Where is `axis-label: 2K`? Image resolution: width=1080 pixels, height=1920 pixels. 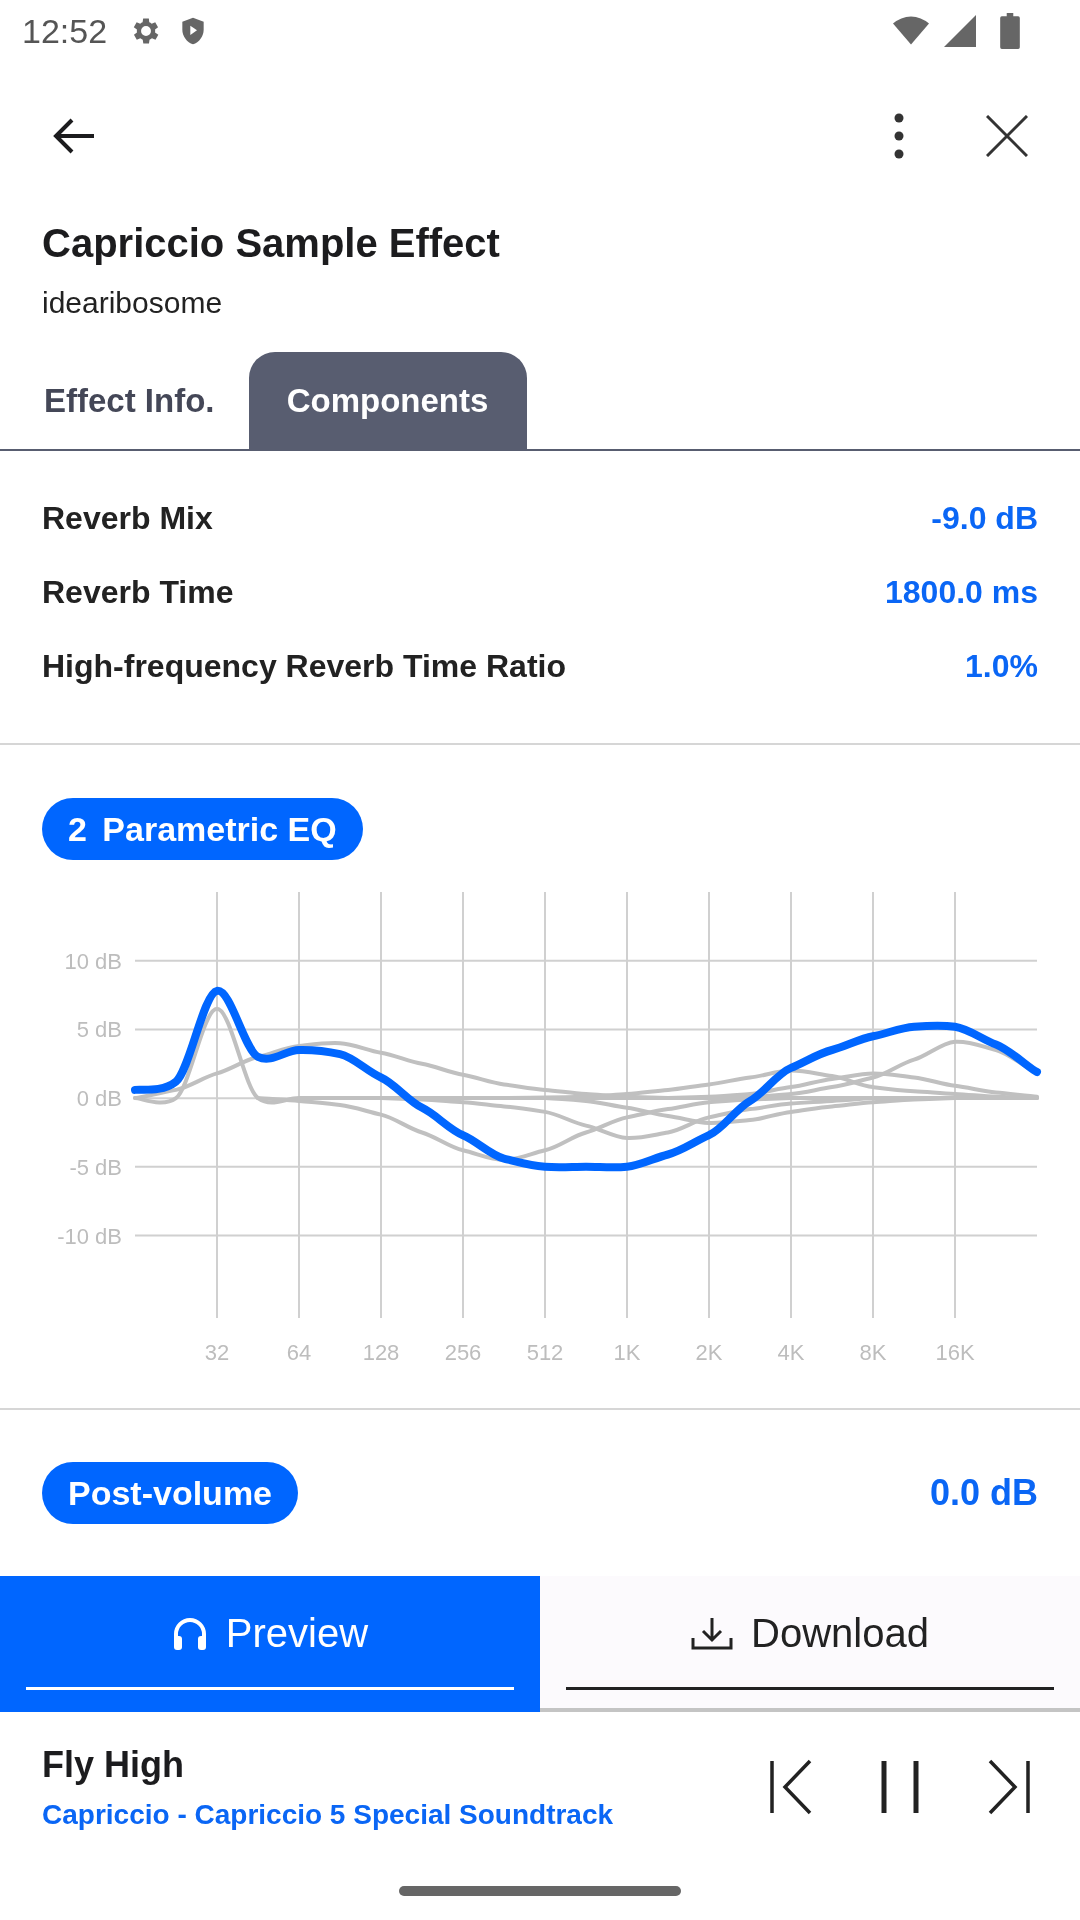
axis-label: 2K is located at coordinates (709, 1352).